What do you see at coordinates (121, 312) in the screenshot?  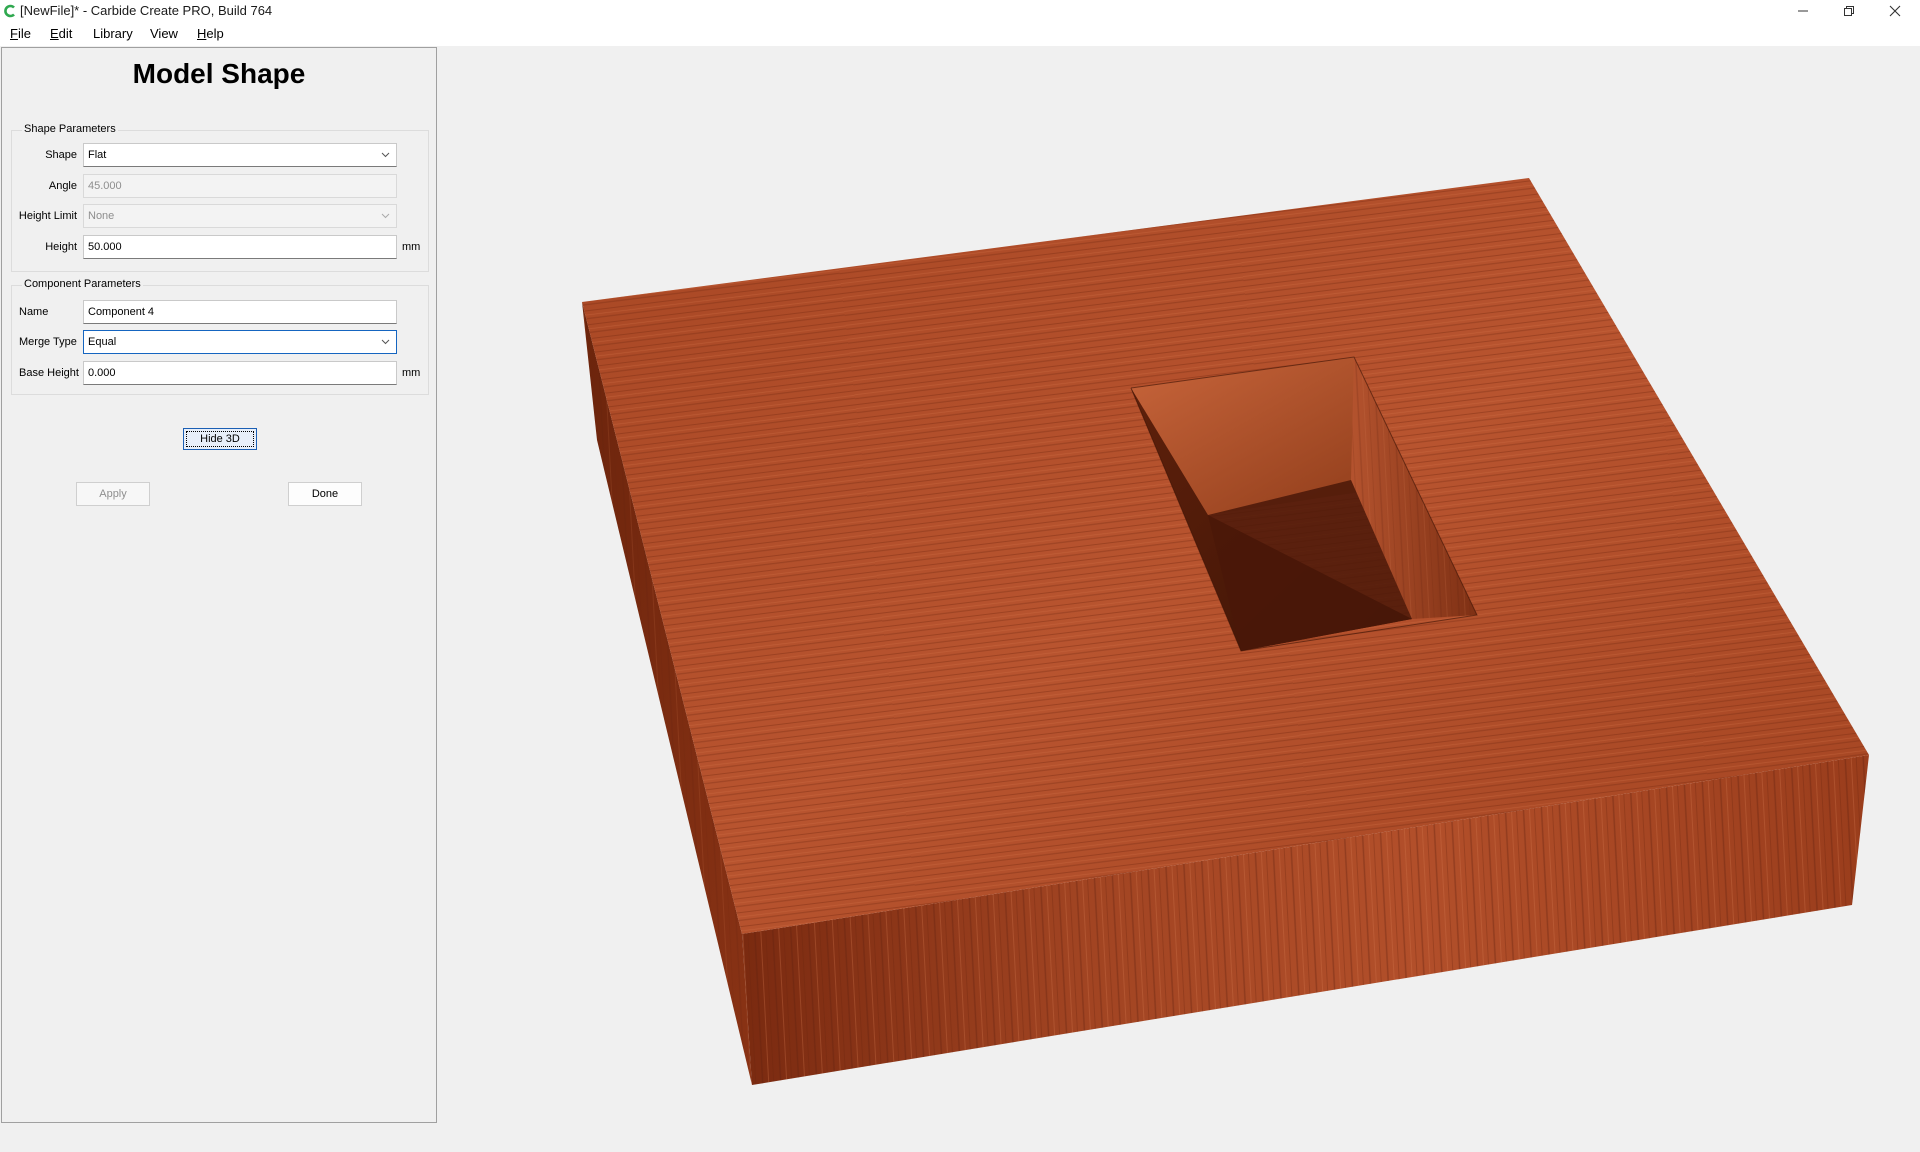 I see `name-value: Component 4` at bounding box center [121, 312].